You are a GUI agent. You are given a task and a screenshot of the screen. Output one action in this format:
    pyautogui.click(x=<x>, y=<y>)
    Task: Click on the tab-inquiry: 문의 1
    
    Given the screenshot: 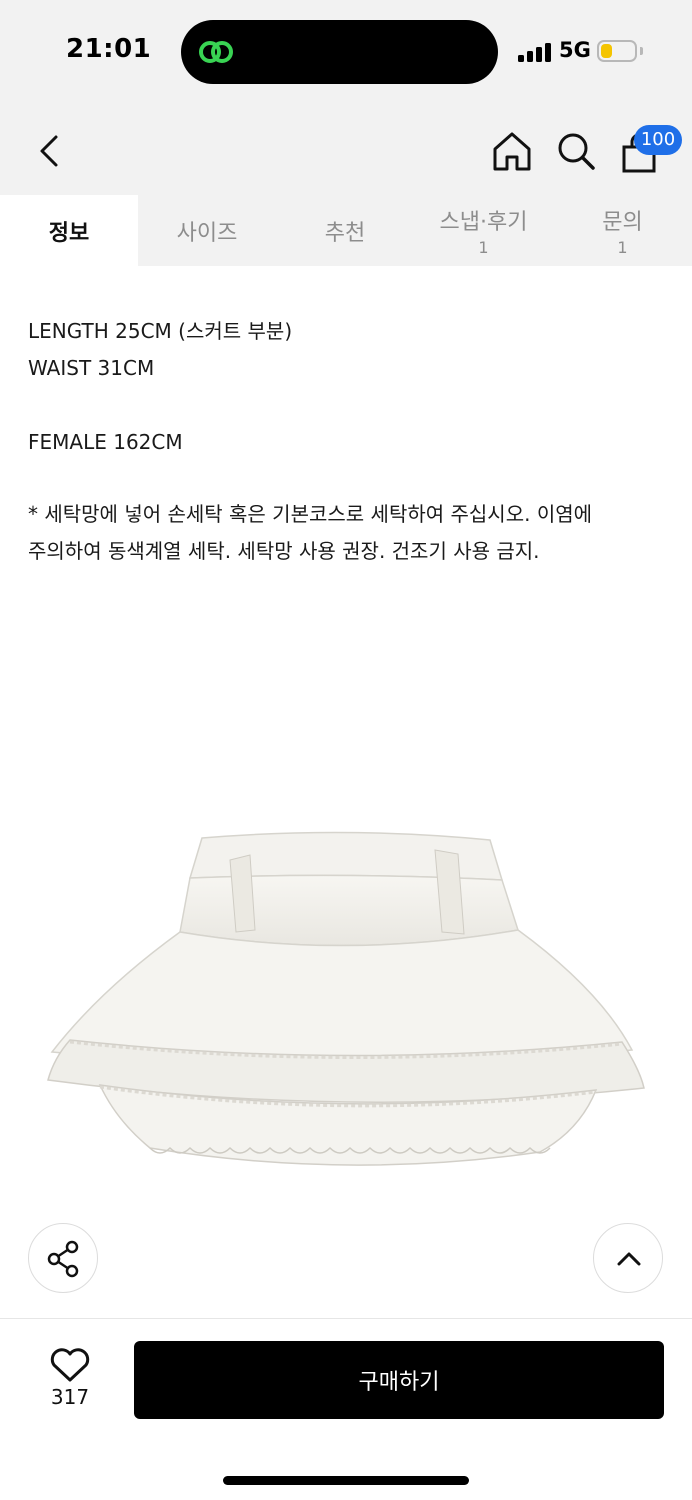 What is the action you would take?
    pyautogui.click(x=622, y=230)
    